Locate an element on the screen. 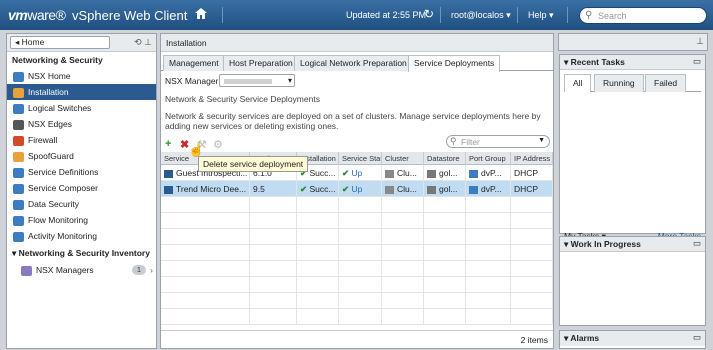 The width and height of the screenshot is (713, 350). column-header: IP Address R is located at coordinates (532, 158).